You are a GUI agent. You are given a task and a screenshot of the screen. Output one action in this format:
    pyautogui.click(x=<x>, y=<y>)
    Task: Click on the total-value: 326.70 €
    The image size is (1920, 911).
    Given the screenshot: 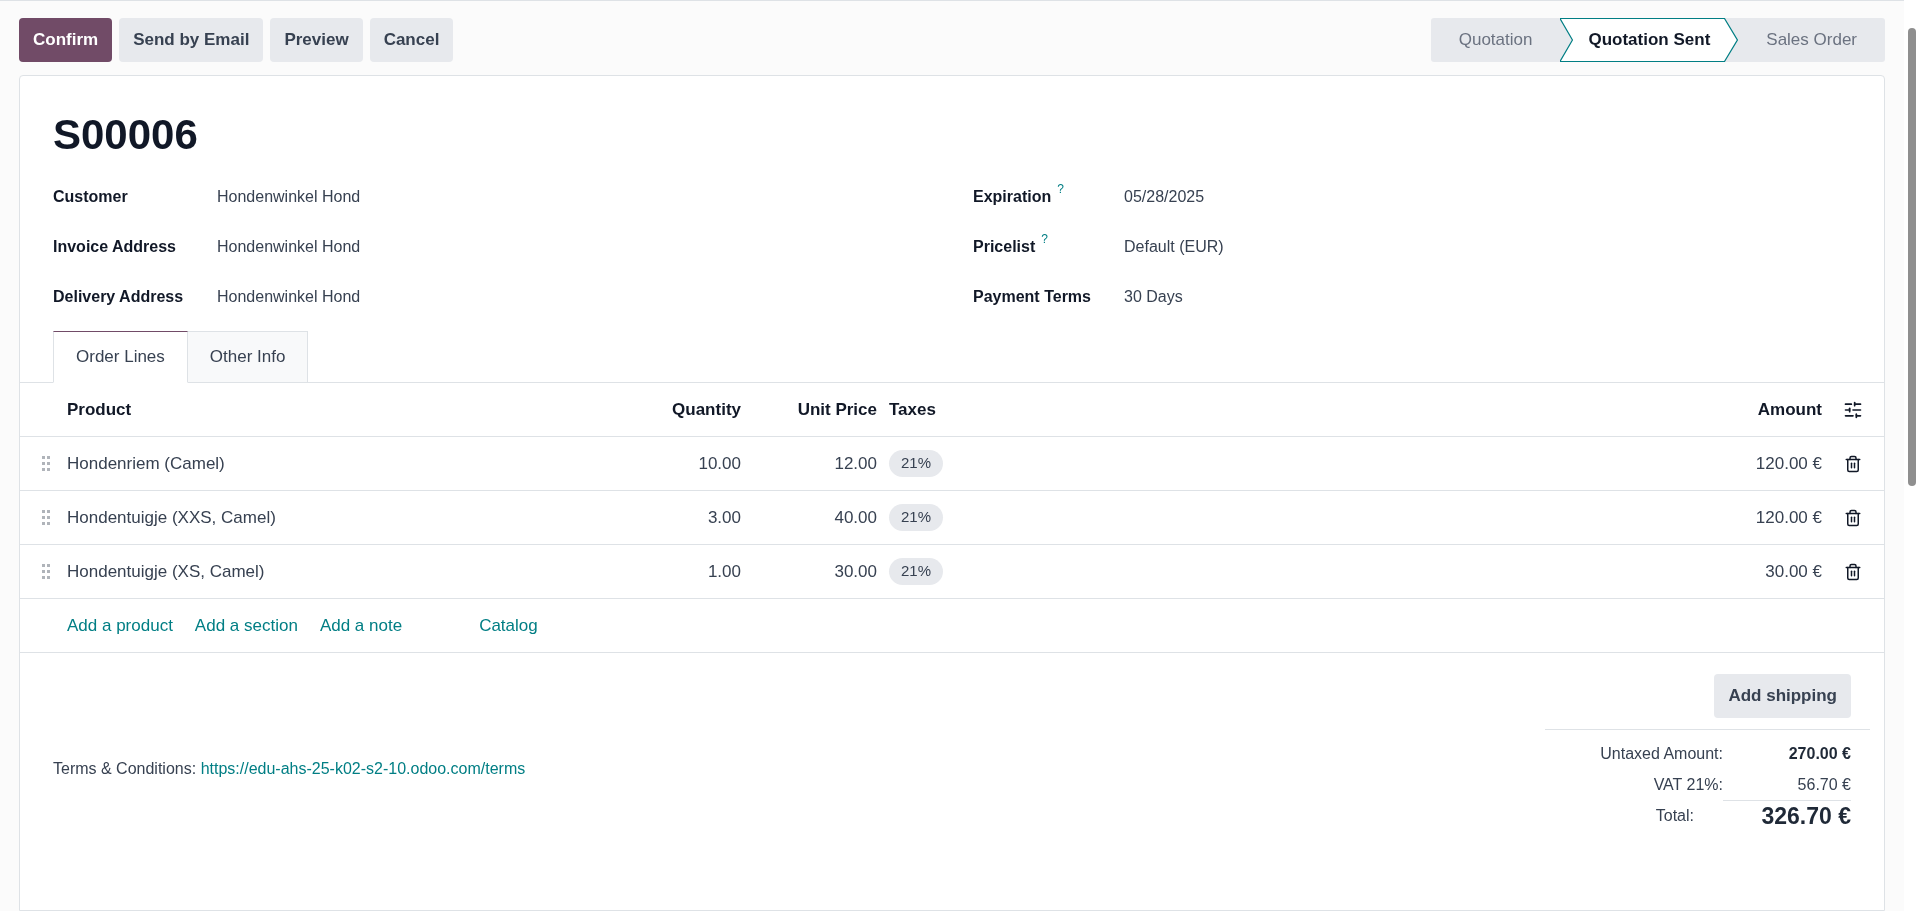 What is the action you would take?
    pyautogui.click(x=1787, y=815)
    